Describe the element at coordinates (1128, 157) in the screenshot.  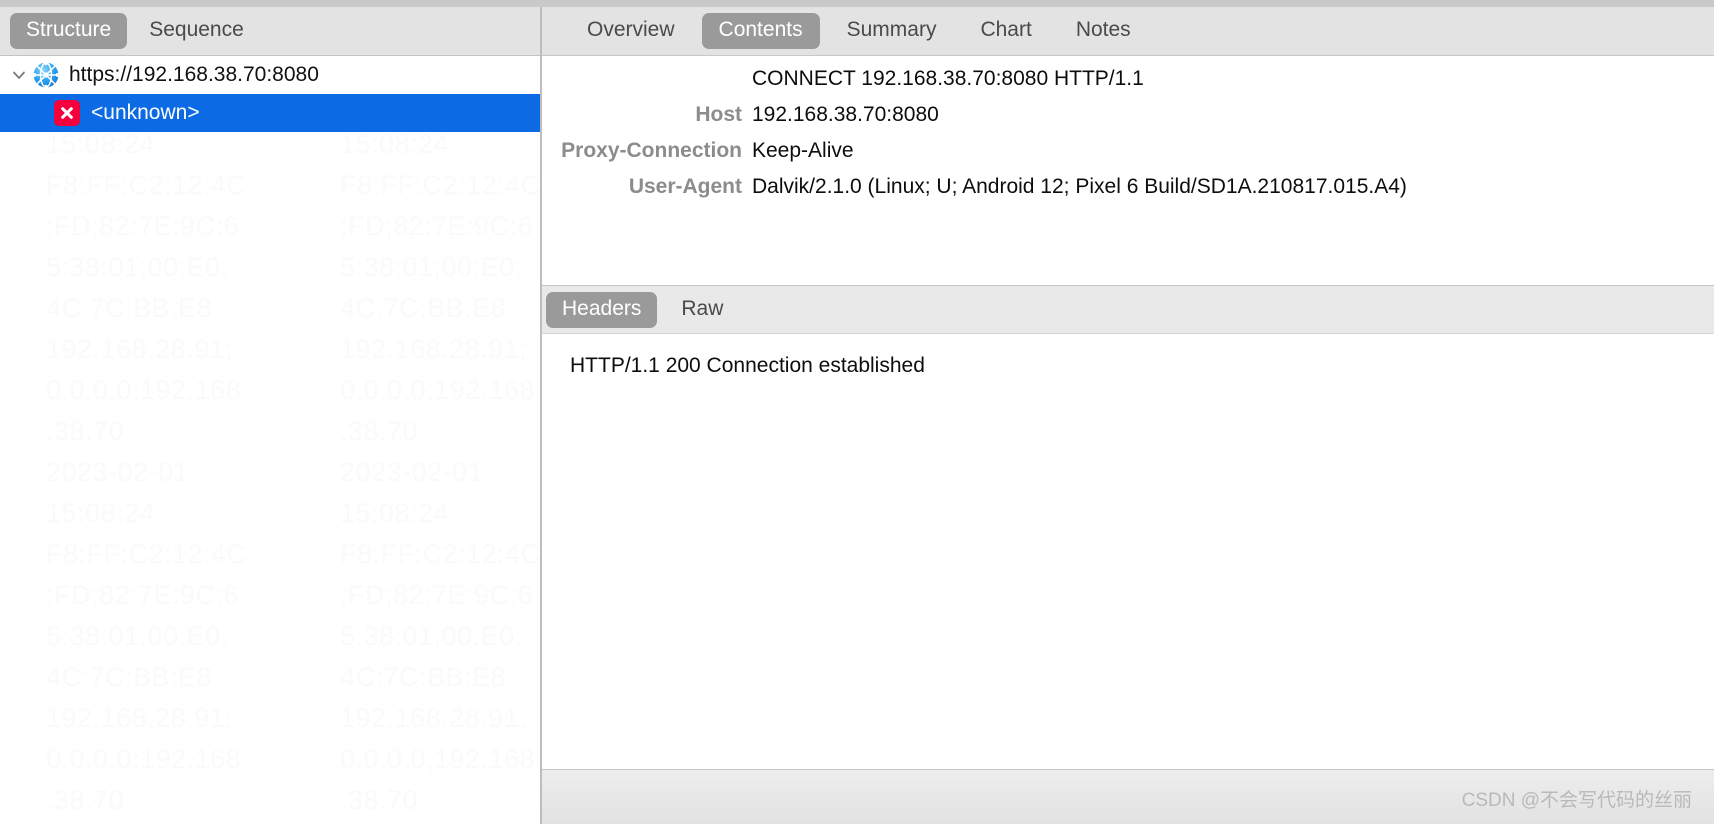
I see `header-row: Proxy-Connection Keep-Alive` at that location.